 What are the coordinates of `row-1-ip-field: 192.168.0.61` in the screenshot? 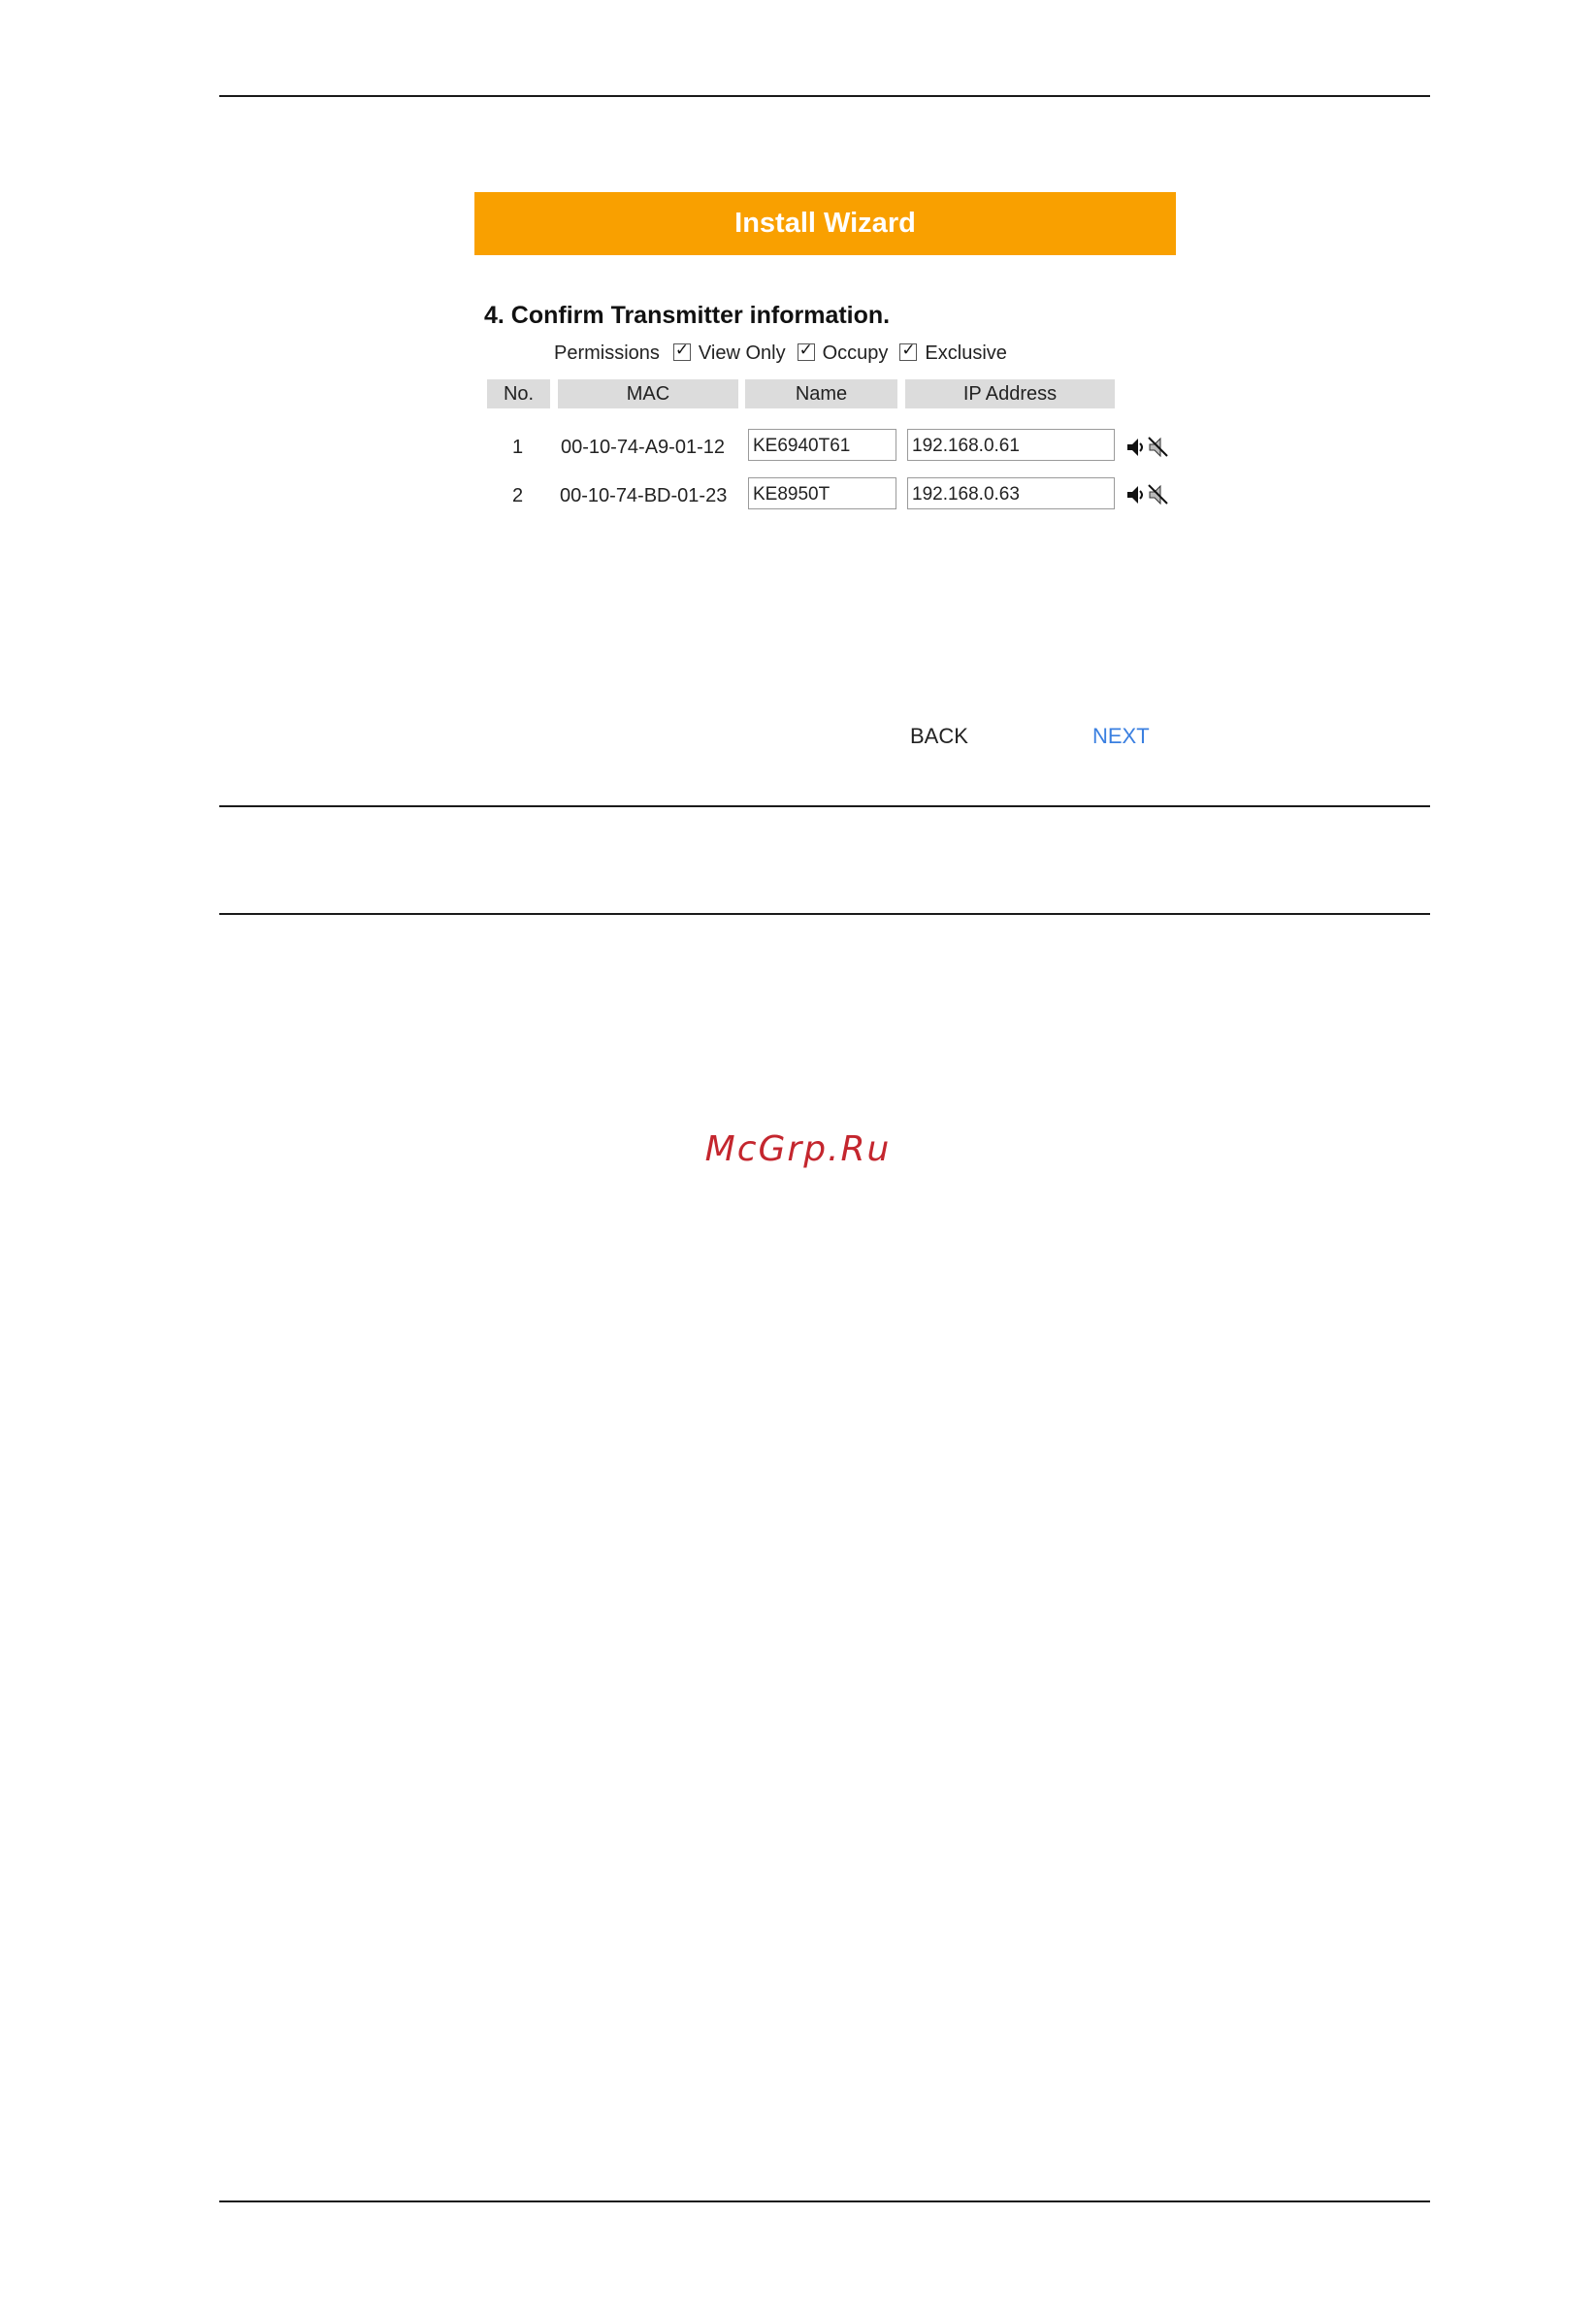 It's located at (1011, 445).